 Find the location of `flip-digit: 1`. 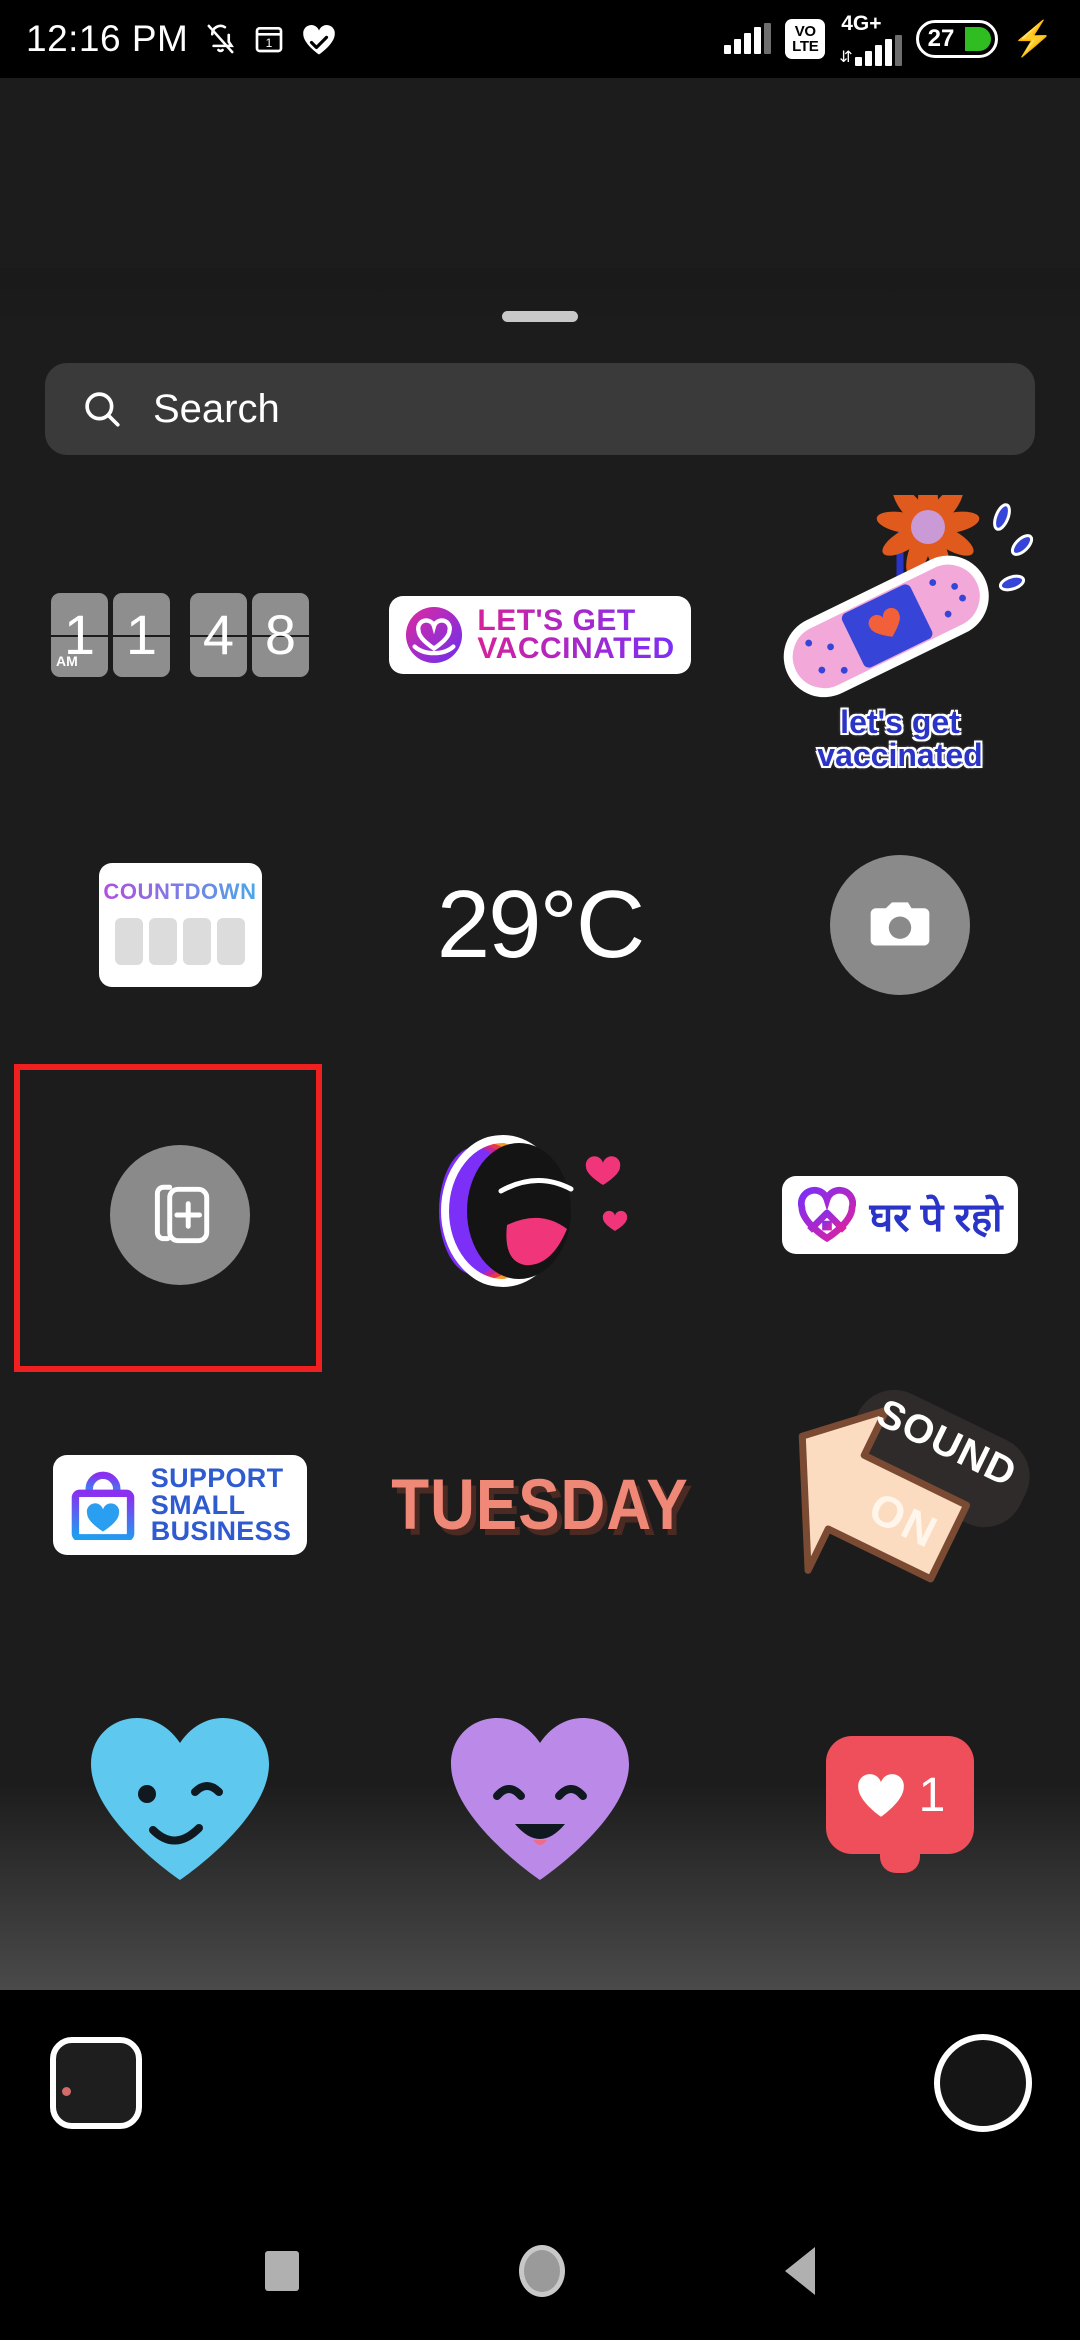

flip-digit: 1 is located at coordinates (141, 634).